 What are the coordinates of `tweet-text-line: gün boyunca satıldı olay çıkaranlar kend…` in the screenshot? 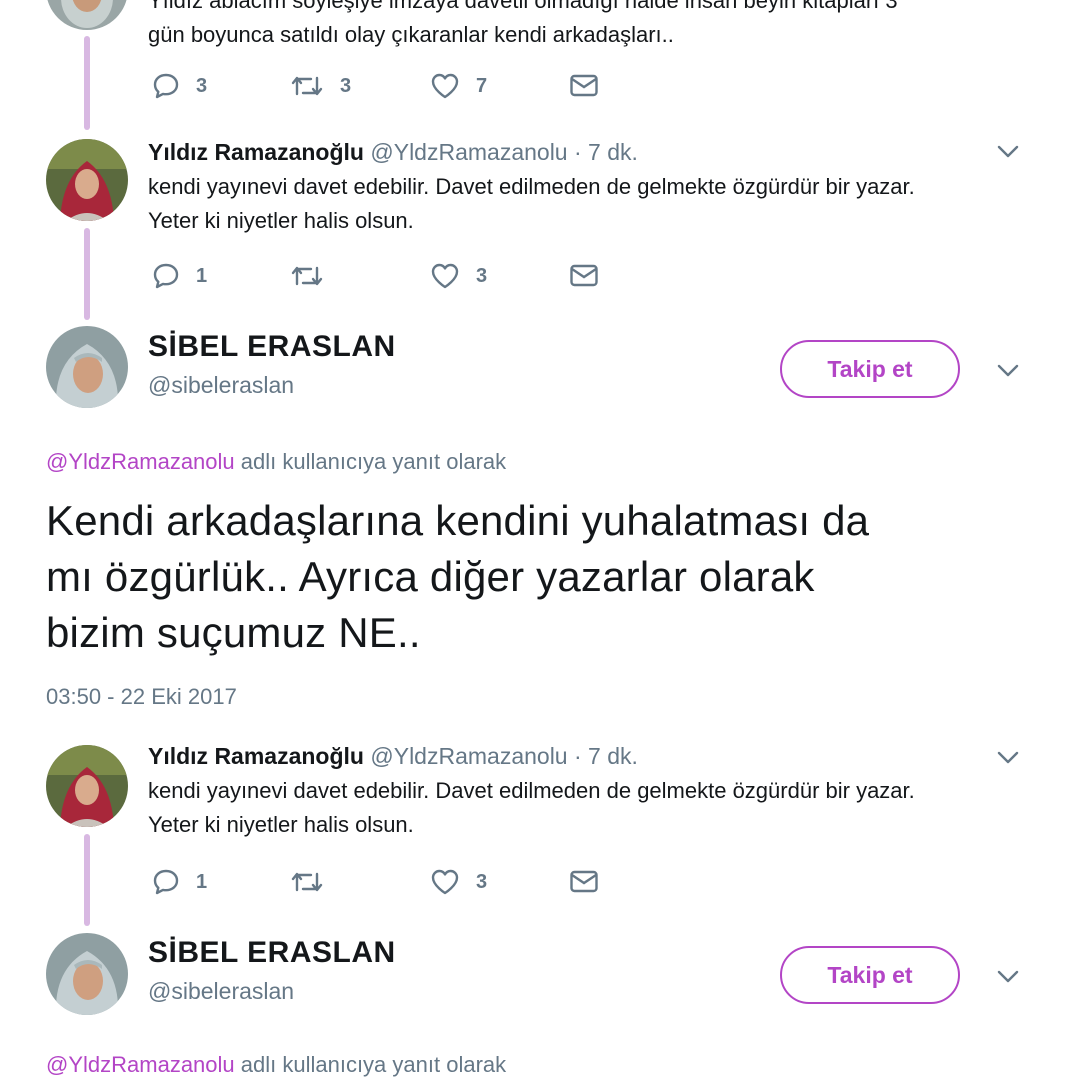 It's located at (411, 34).